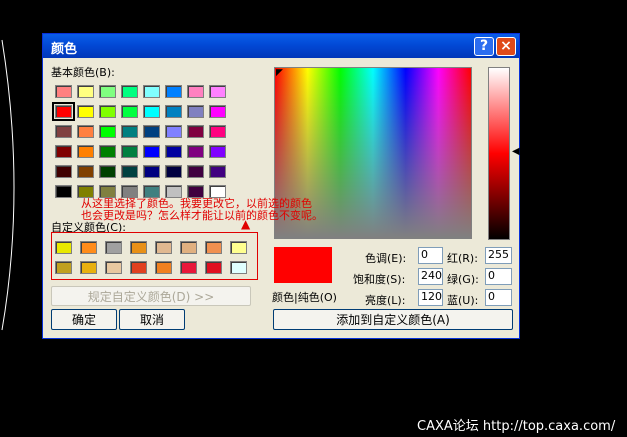  I want to click on red-input: 255, so click(498, 255).